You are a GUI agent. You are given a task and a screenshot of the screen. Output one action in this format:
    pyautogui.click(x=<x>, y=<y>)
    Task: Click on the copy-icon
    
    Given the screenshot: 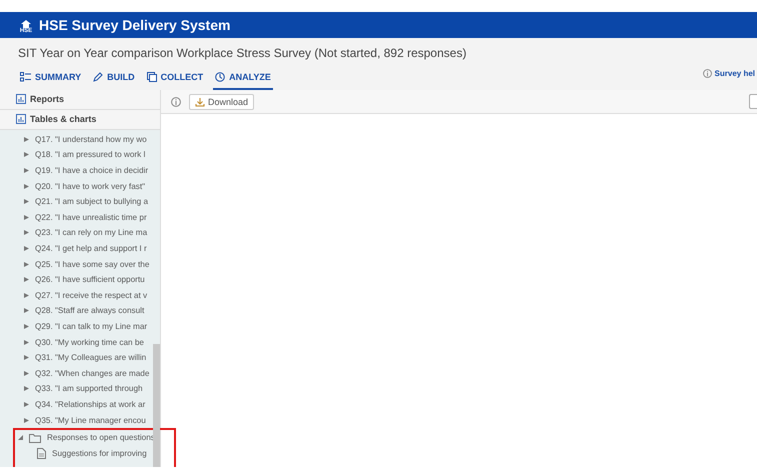 What is the action you would take?
    pyautogui.click(x=151, y=77)
    